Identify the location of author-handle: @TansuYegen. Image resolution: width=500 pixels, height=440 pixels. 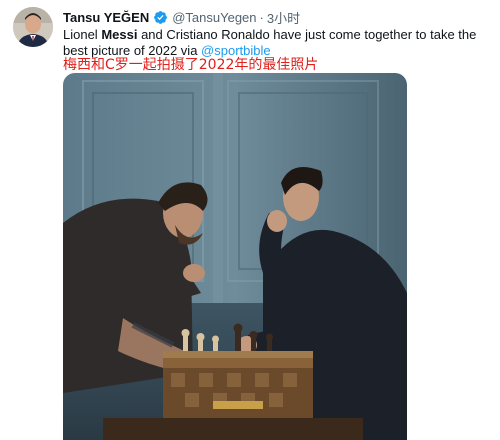
(214, 17).